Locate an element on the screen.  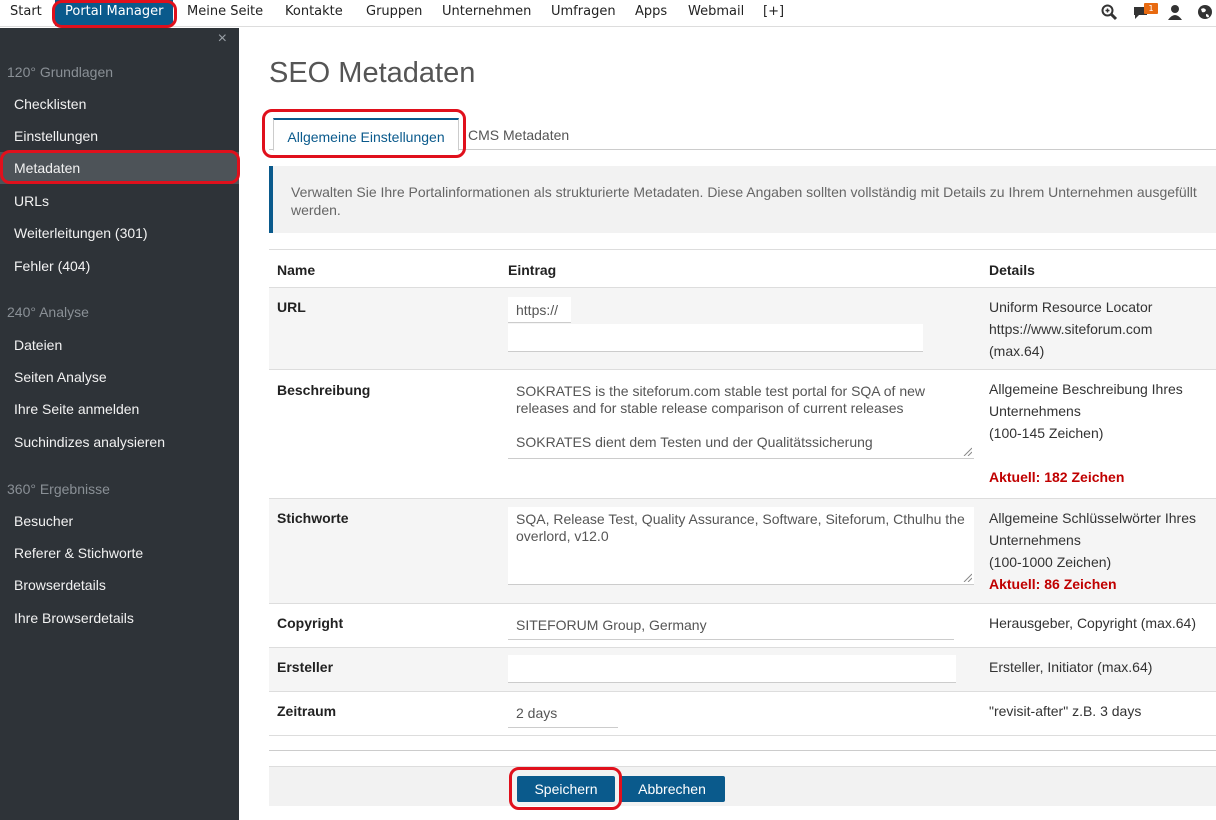
sidebar-item-checklisten: Checklisten is located at coordinates (119, 104).